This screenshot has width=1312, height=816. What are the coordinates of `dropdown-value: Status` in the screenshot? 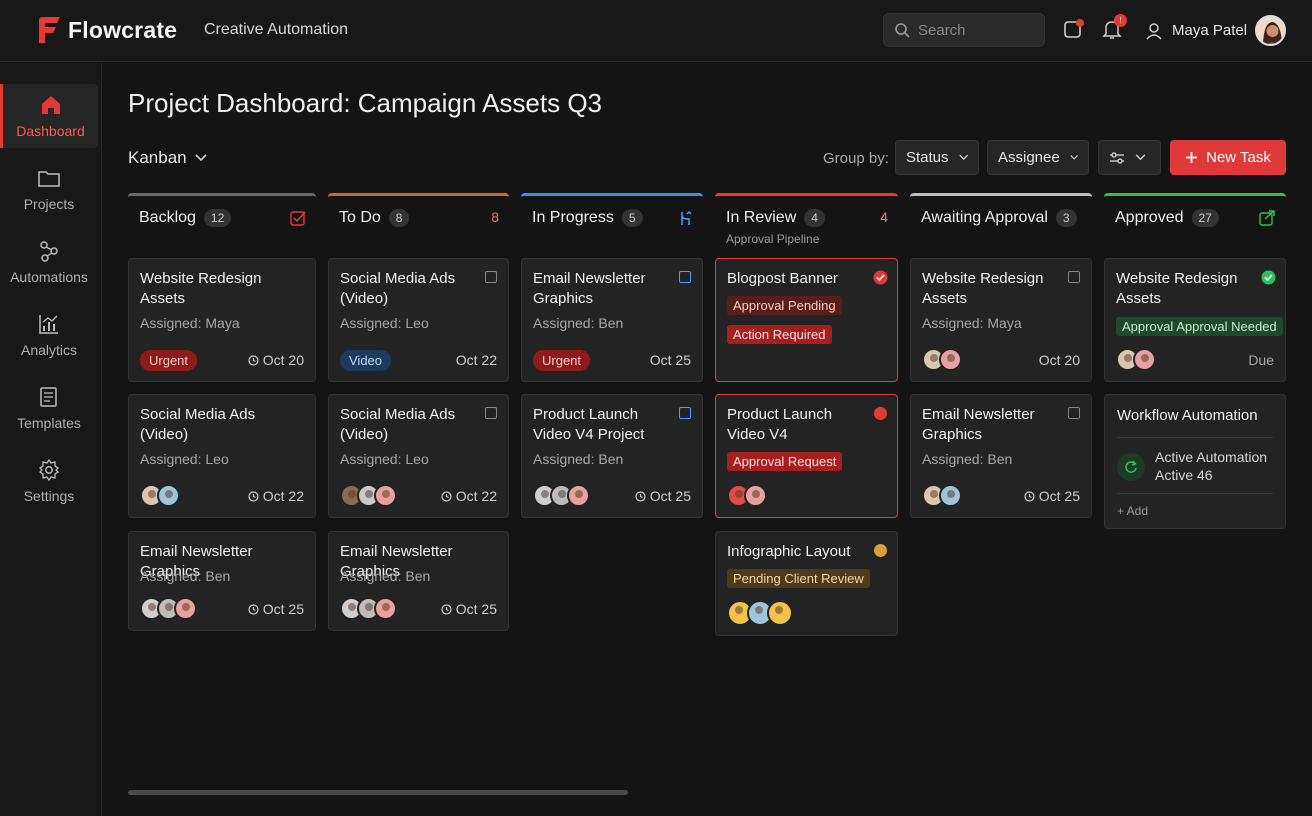 It's located at (927, 157).